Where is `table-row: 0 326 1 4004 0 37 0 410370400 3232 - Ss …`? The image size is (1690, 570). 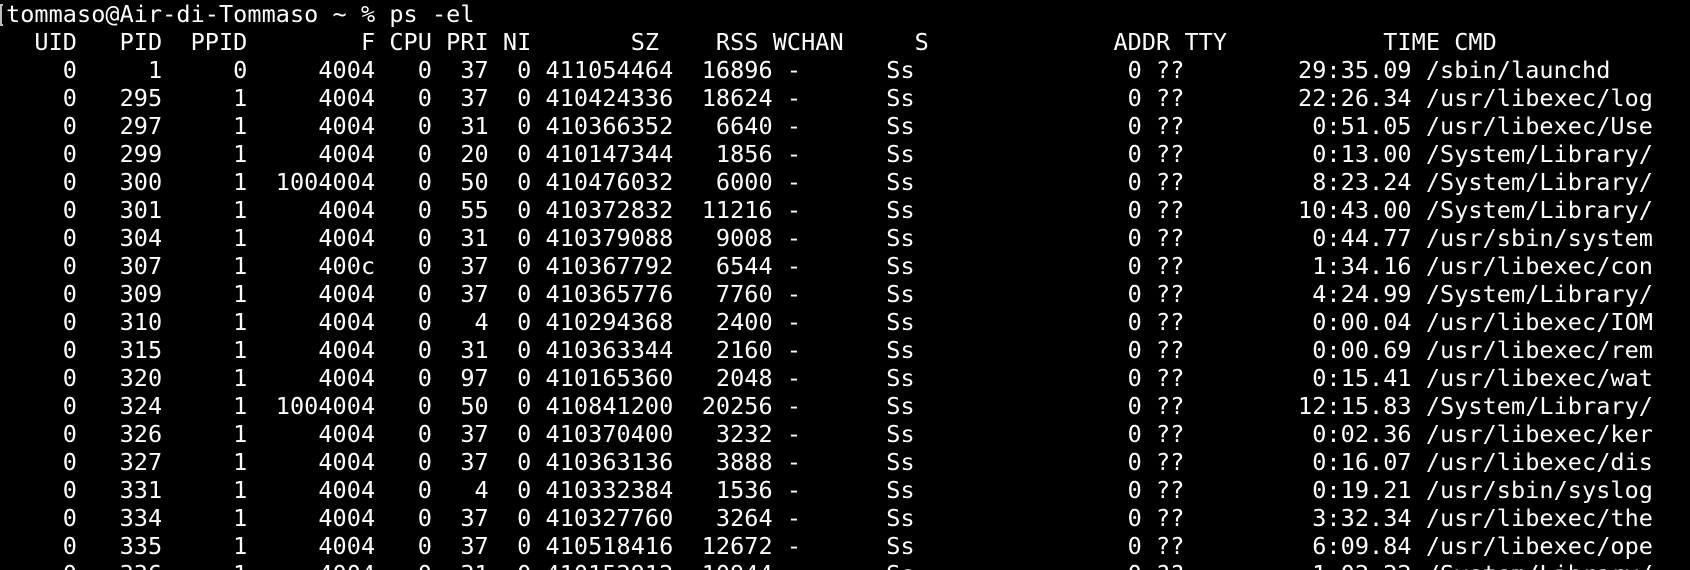
table-row: 0 326 1 4004 0 37 0 410370400 3232 - Ss … is located at coordinates (829, 434).